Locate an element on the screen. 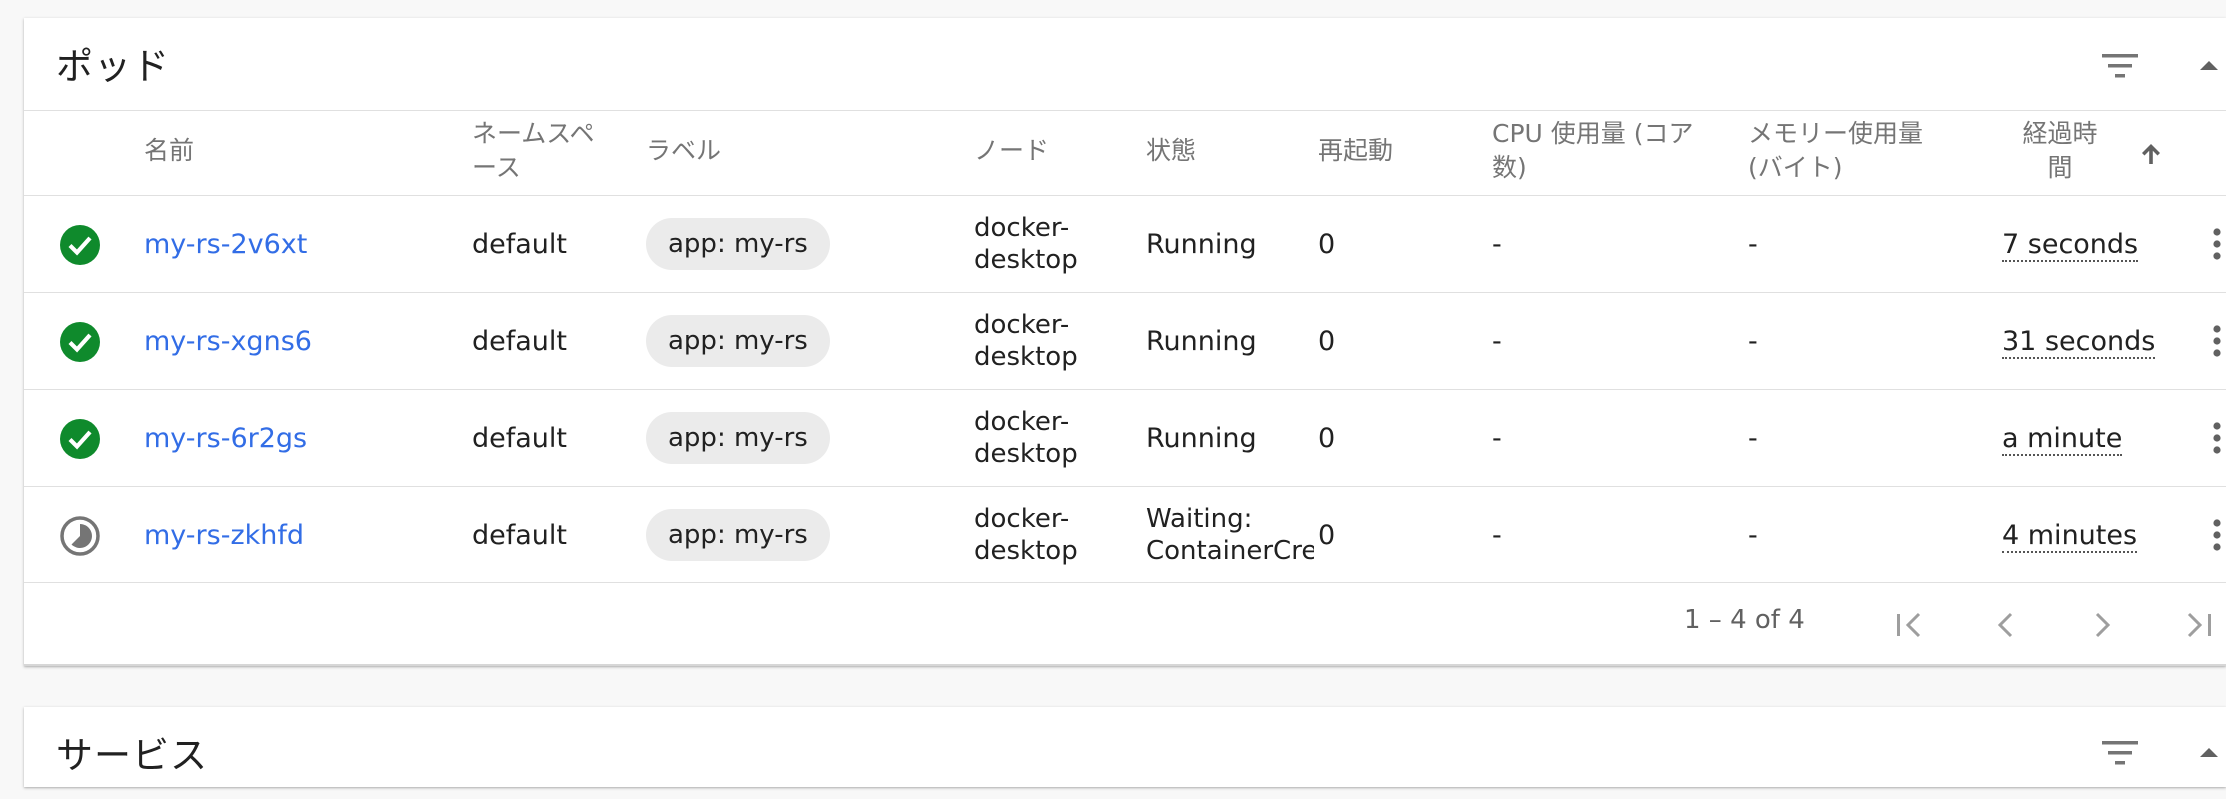 This screenshot has height=799, width=2226. age-value: 31 seconds is located at coordinates (2079, 342).